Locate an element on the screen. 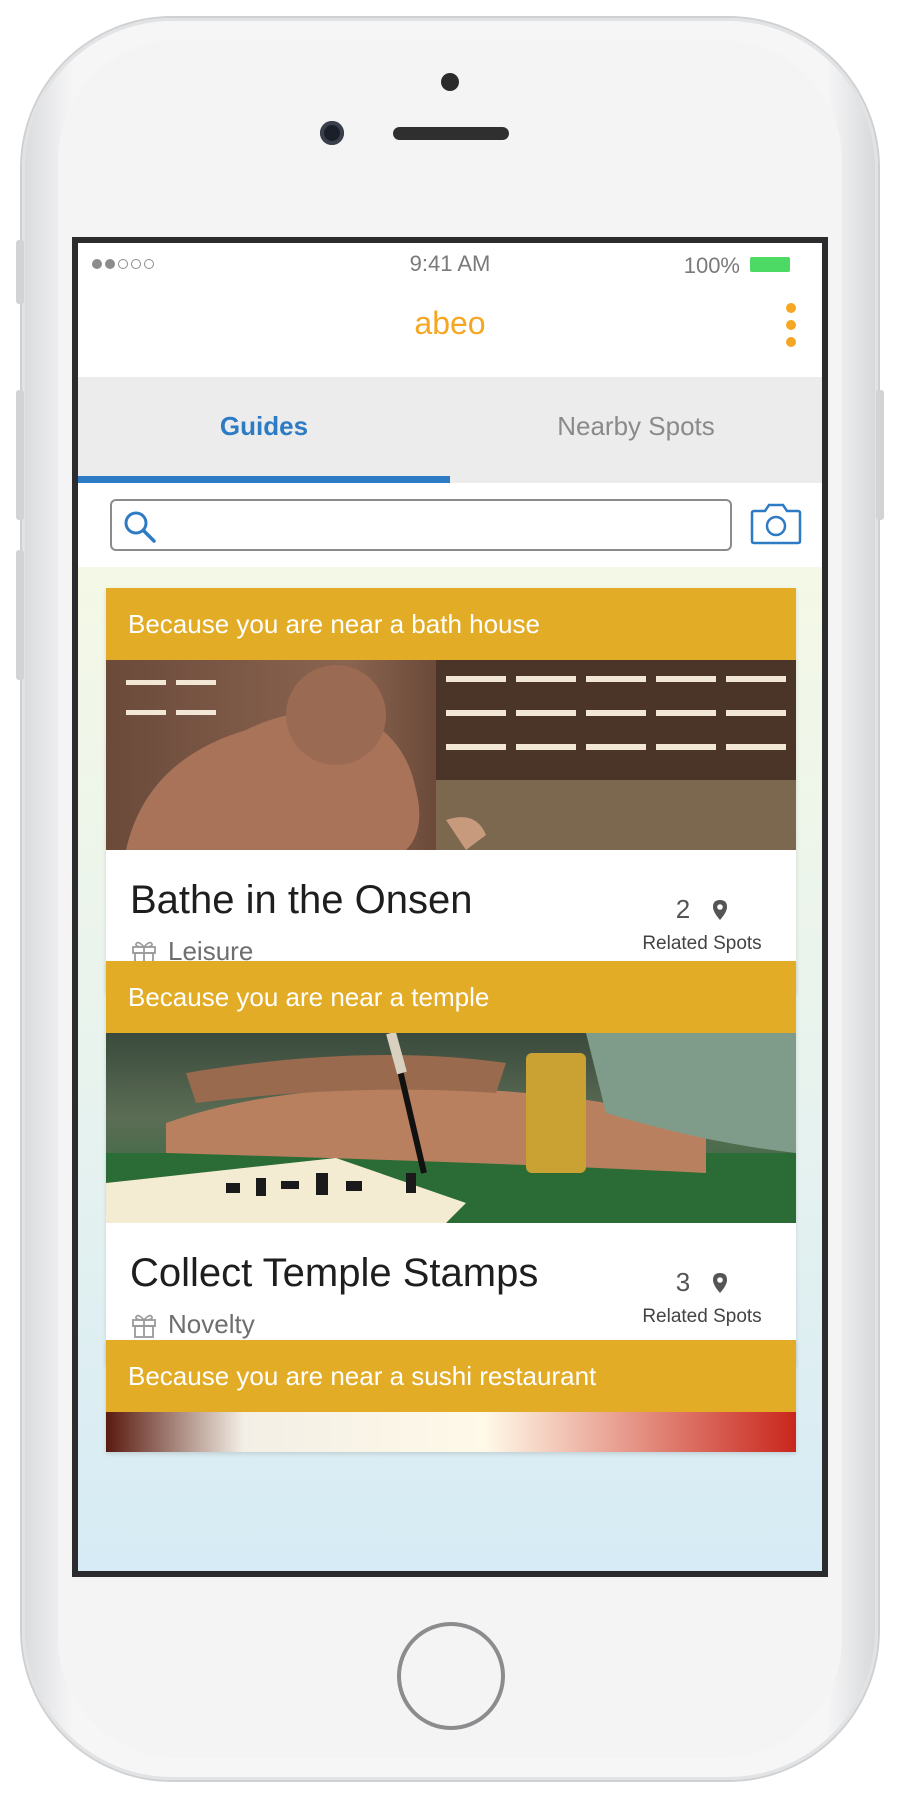 Image resolution: width=900 pixels, height=1800 pixels. volume-up-button is located at coordinates (20, 455).